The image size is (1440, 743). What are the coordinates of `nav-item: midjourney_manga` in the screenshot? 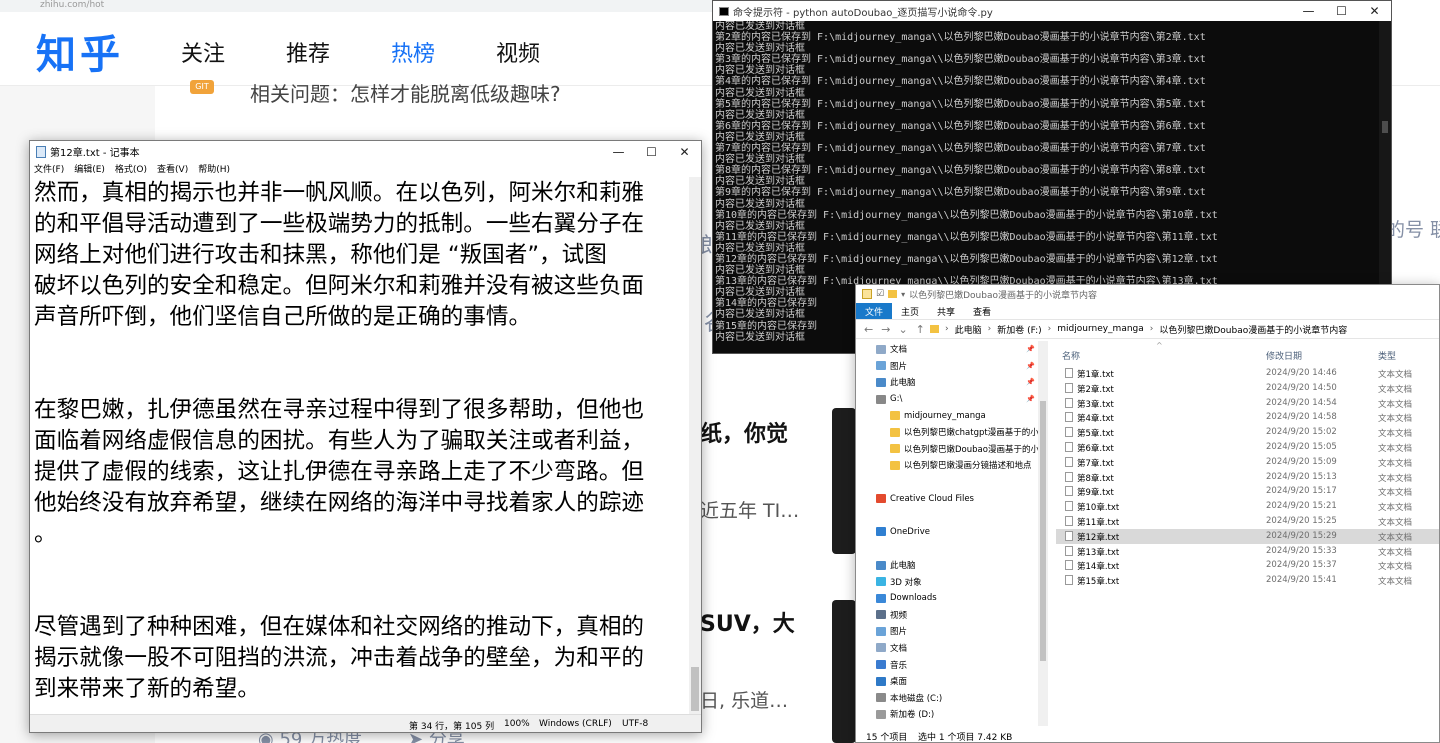 It's located at (951, 415).